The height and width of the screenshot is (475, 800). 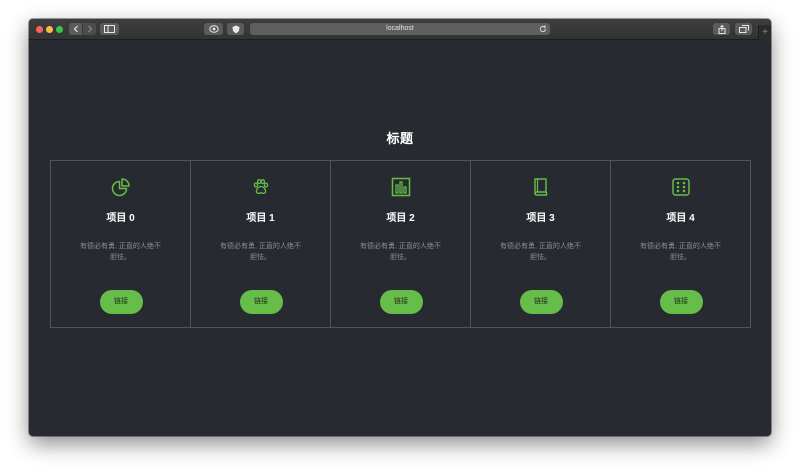 I want to click on sidebar-toggle-button, so click(x=109, y=29).